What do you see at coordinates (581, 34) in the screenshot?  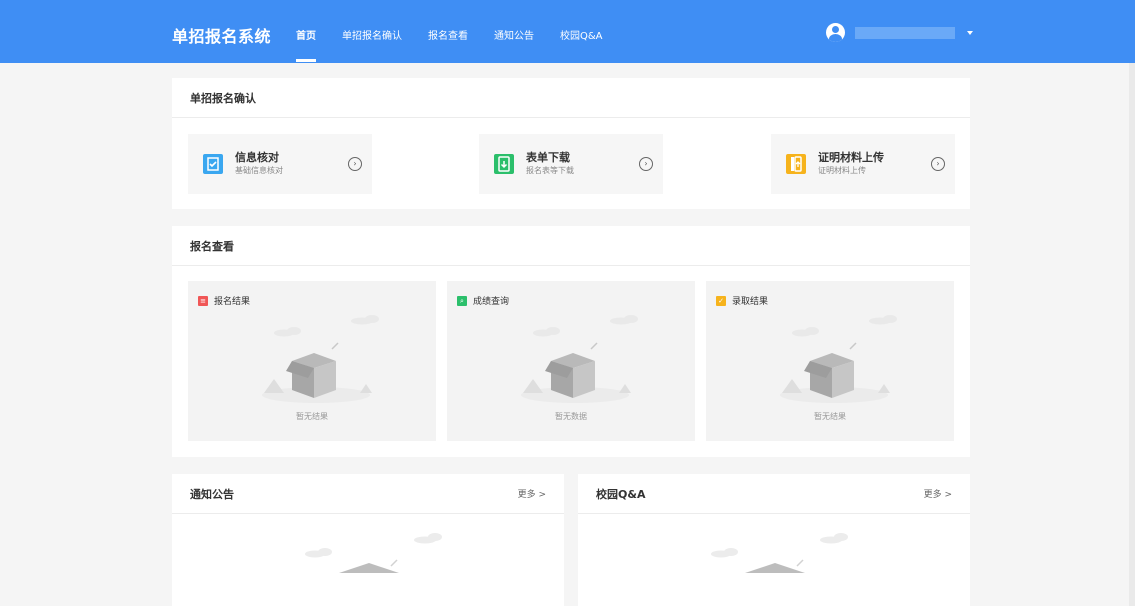 I see `nav-campus-qa: 校园Q&A` at bounding box center [581, 34].